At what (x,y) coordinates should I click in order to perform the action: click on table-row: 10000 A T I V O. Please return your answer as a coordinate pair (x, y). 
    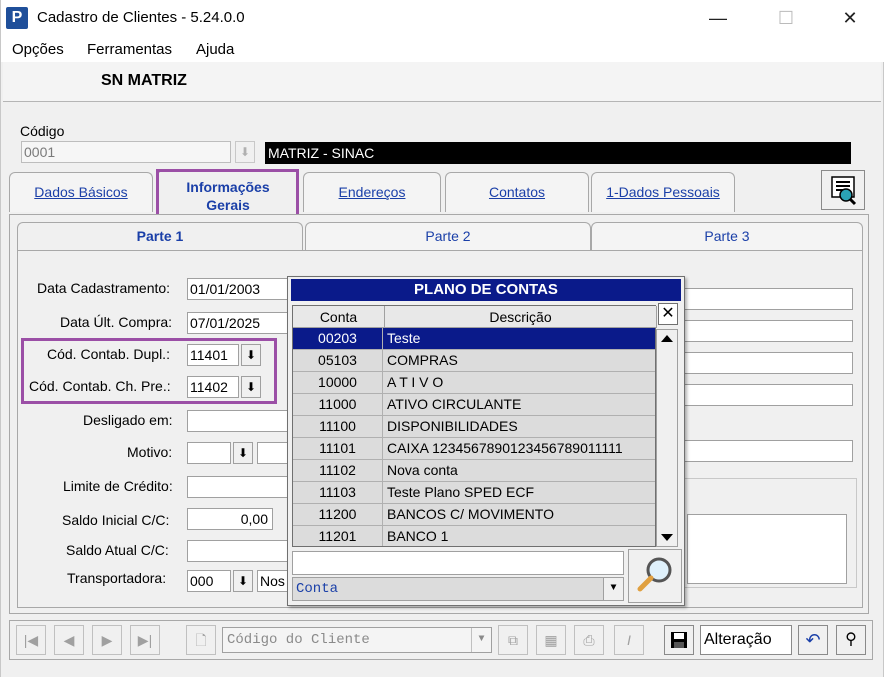
    Looking at the image, I should click on (474, 383).